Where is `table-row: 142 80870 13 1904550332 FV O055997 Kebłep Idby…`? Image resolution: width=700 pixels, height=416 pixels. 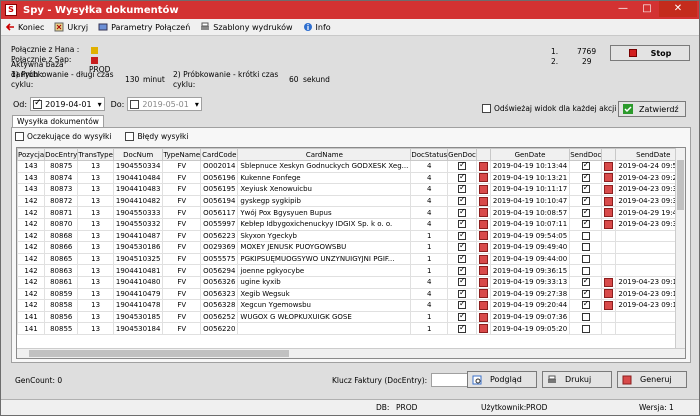 table-row: 142 80870 13 1904550332 FV O055997 Kebłep Idby… is located at coordinates (351, 224).